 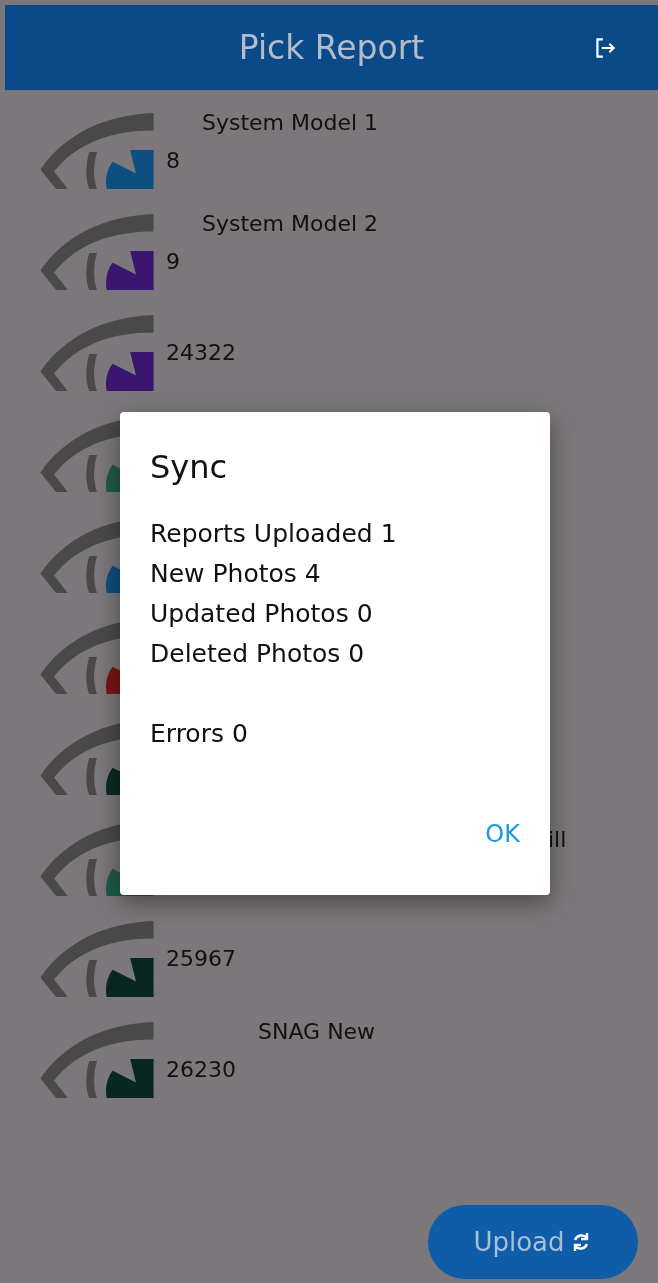 What do you see at coordinates (262, 614) in the screenshot?
I see `sync-summary-line: Updated Photos 0` at bounding box center [262, 614].